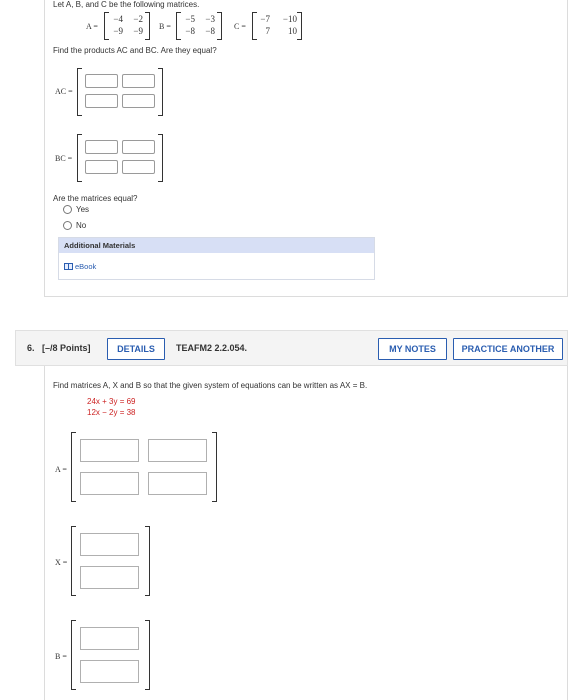 The width and height of the screenshot is (578, 700). Describe the element at coordinates (277, 26) in the screenshot. I see `matrix-c: −7 −10 7 10` at that location.